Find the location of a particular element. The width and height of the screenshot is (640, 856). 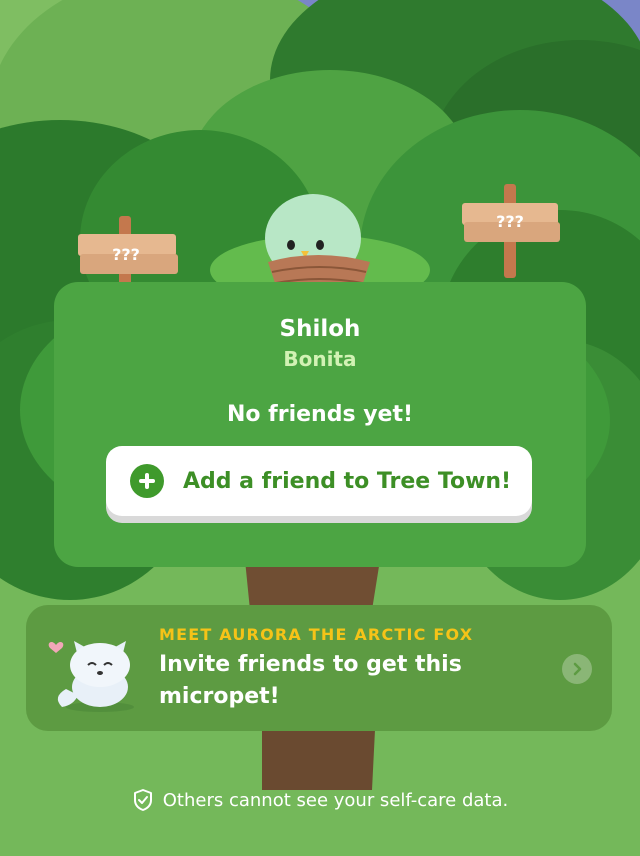

pet-species: Bonita is located at coordinates (320, 359).